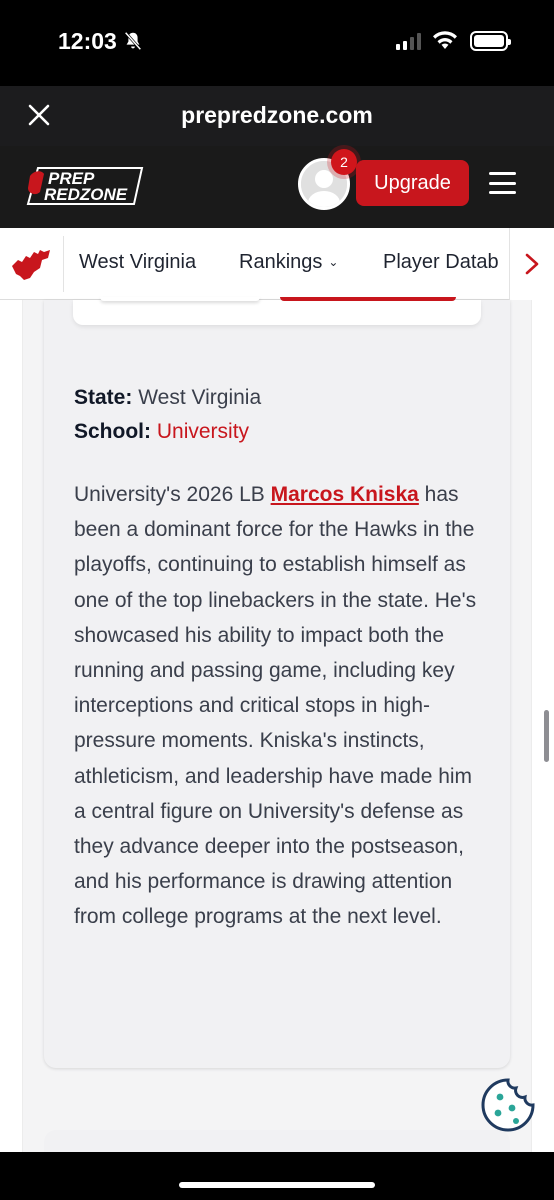 The image size is (554, 1200). What do you see at coordinates (172, 494) in the screenshot?
I see `article-text-prefix: University's 2026 LB` at bounding box center [172, 494].